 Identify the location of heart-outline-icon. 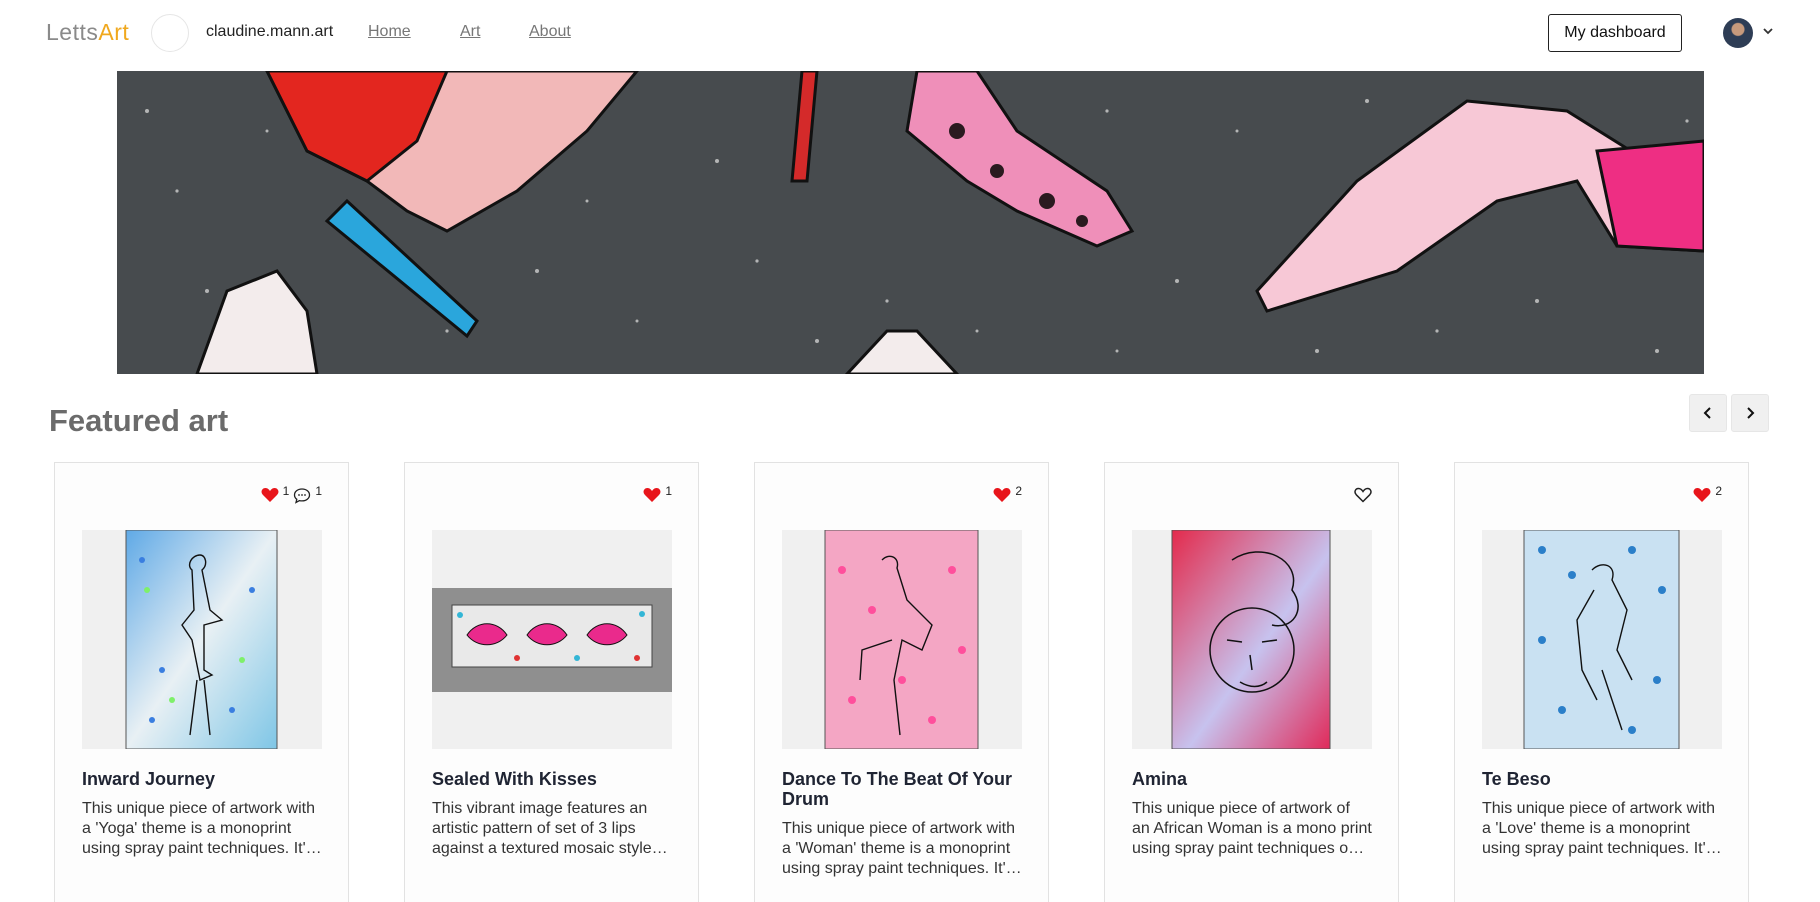
(1363, 495).